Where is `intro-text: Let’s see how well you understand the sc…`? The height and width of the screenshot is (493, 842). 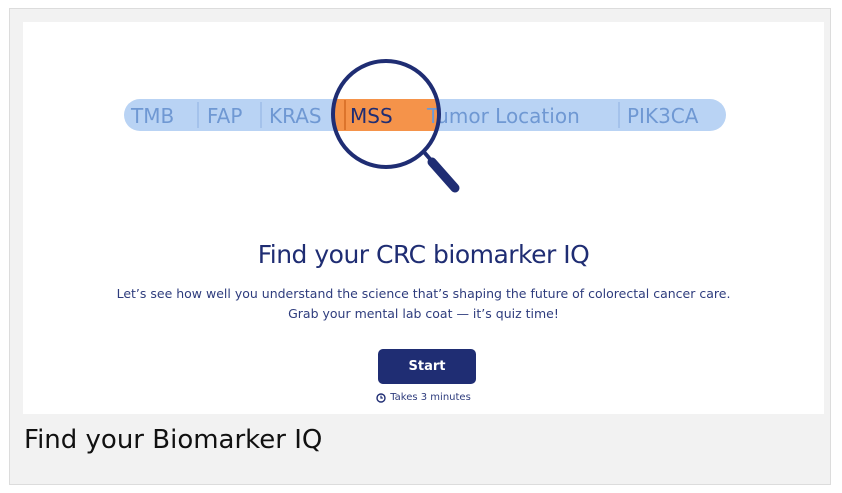
intro-text: Let’s see how well you understand the sc… is located at coordinates (423, 304).